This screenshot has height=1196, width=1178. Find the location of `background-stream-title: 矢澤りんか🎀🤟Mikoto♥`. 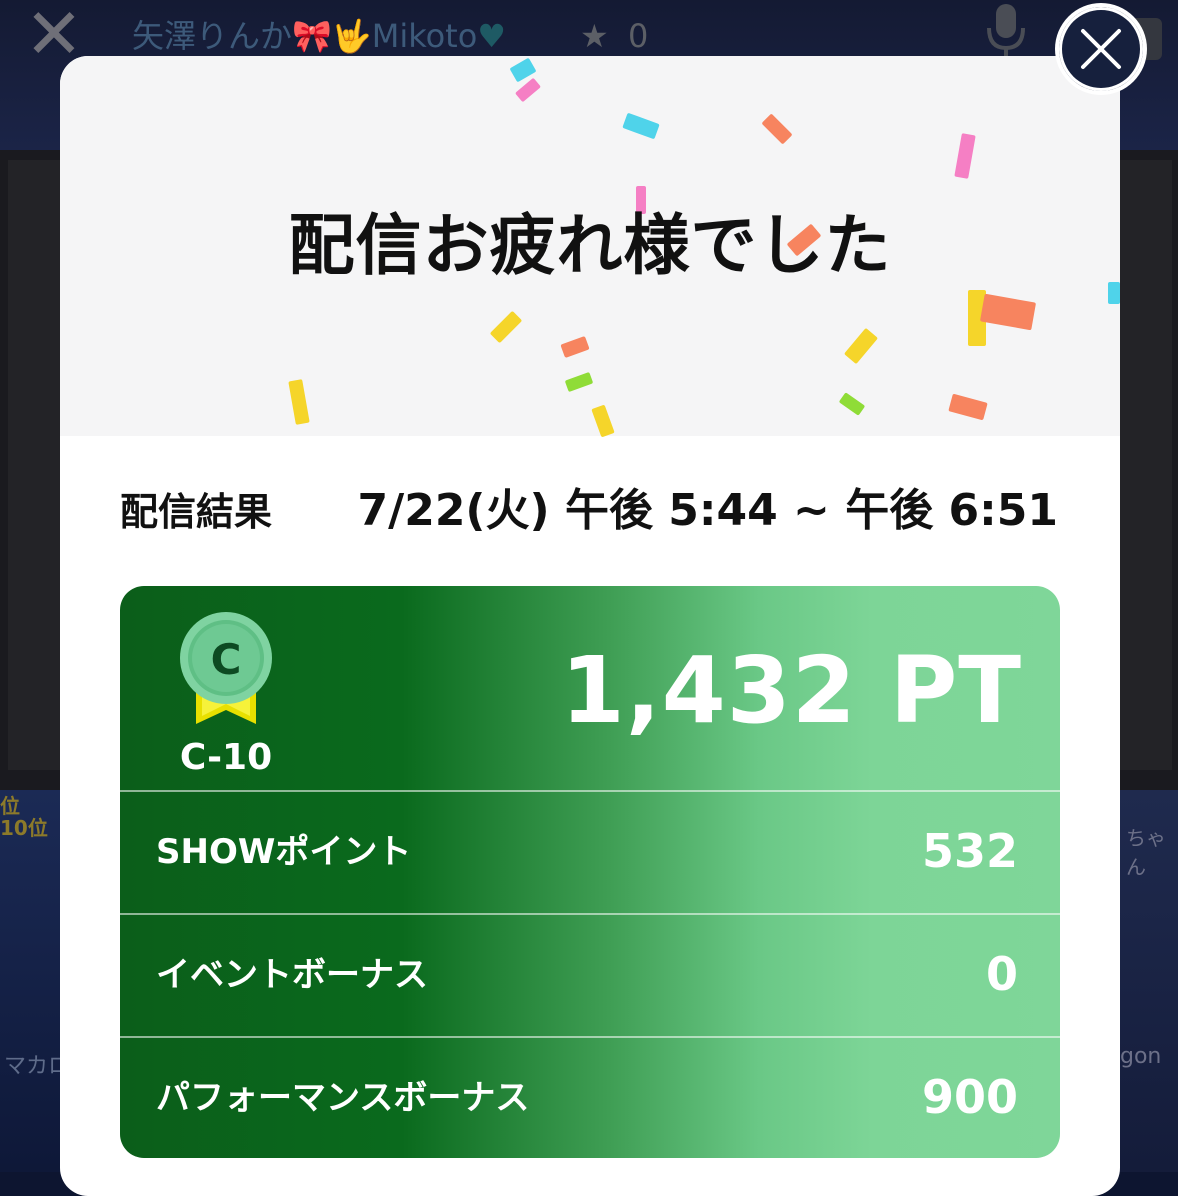

background-stream-title: 矢澤りんか🎀🤟Mikoto♥ is located at coordinates (319, 36).